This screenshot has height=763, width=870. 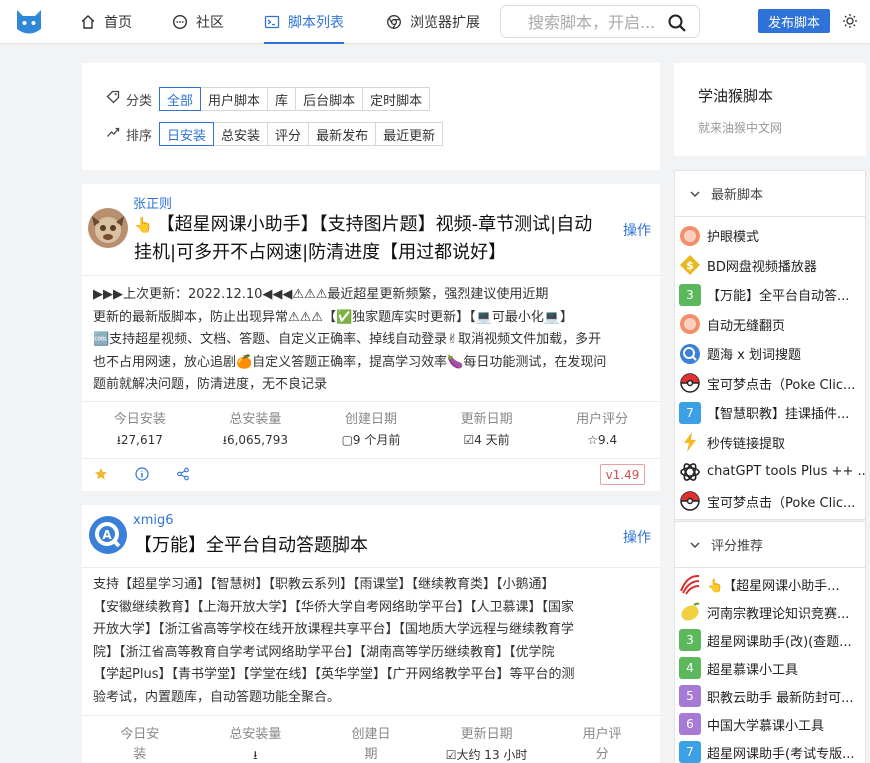 I want to click on nav-home-label: 首页, so click(x=118, y=23).